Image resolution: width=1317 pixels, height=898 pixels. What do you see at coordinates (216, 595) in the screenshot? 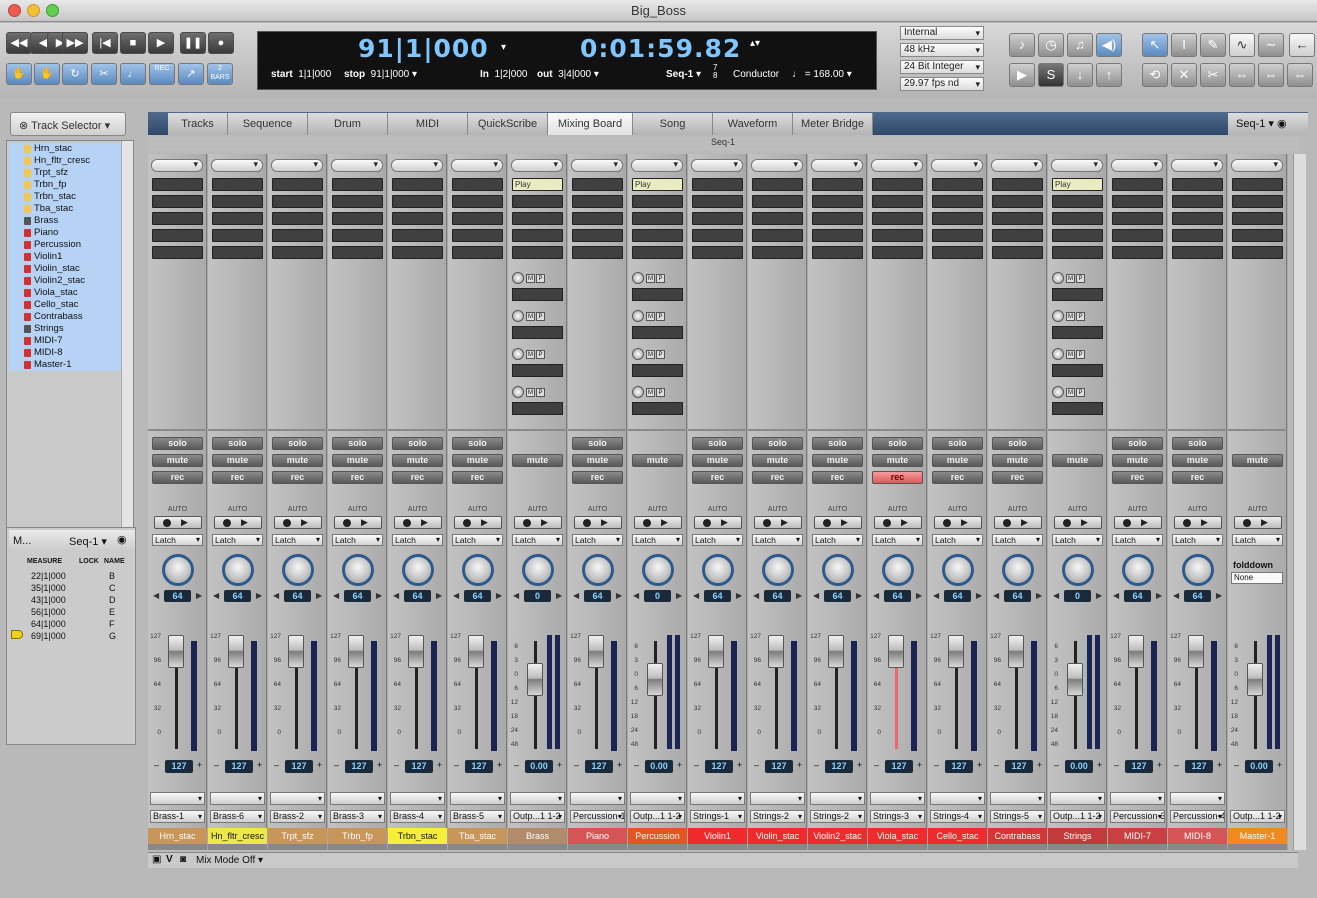
I see `pan-left-arrow-icon: ◀` at bounding box center [216, 595].